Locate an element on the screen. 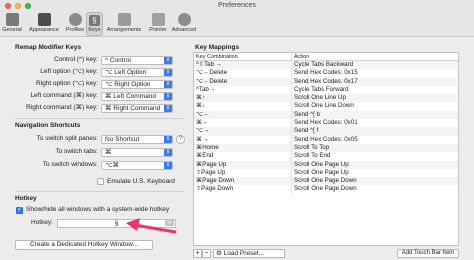 The height and width of the screenshot is (260, 474). tab-general: General is located at coordinates (12, 24).